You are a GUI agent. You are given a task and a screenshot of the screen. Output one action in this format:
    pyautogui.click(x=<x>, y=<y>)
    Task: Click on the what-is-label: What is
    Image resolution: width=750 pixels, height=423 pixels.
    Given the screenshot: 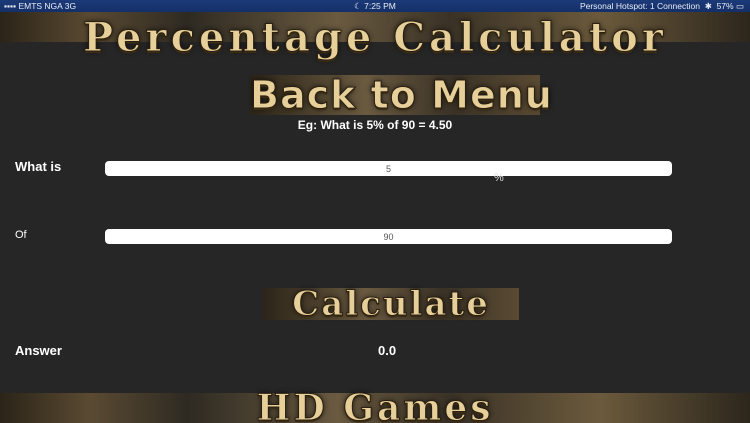 What is the action you would take?
    pyautogui.click(x=38, y=166)
    